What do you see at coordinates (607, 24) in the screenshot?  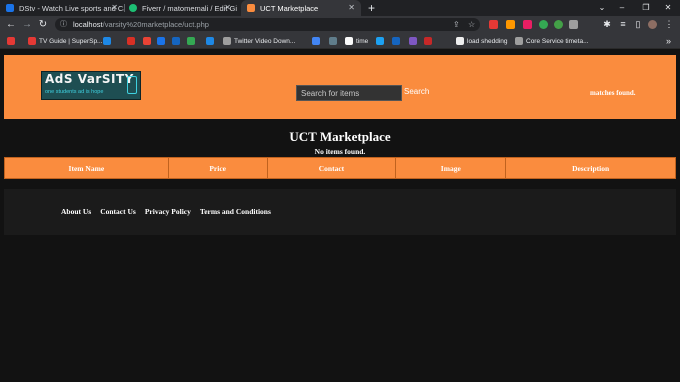 I see `extensions-puzzle-icon: ✱` at bounding box center [607, 24].